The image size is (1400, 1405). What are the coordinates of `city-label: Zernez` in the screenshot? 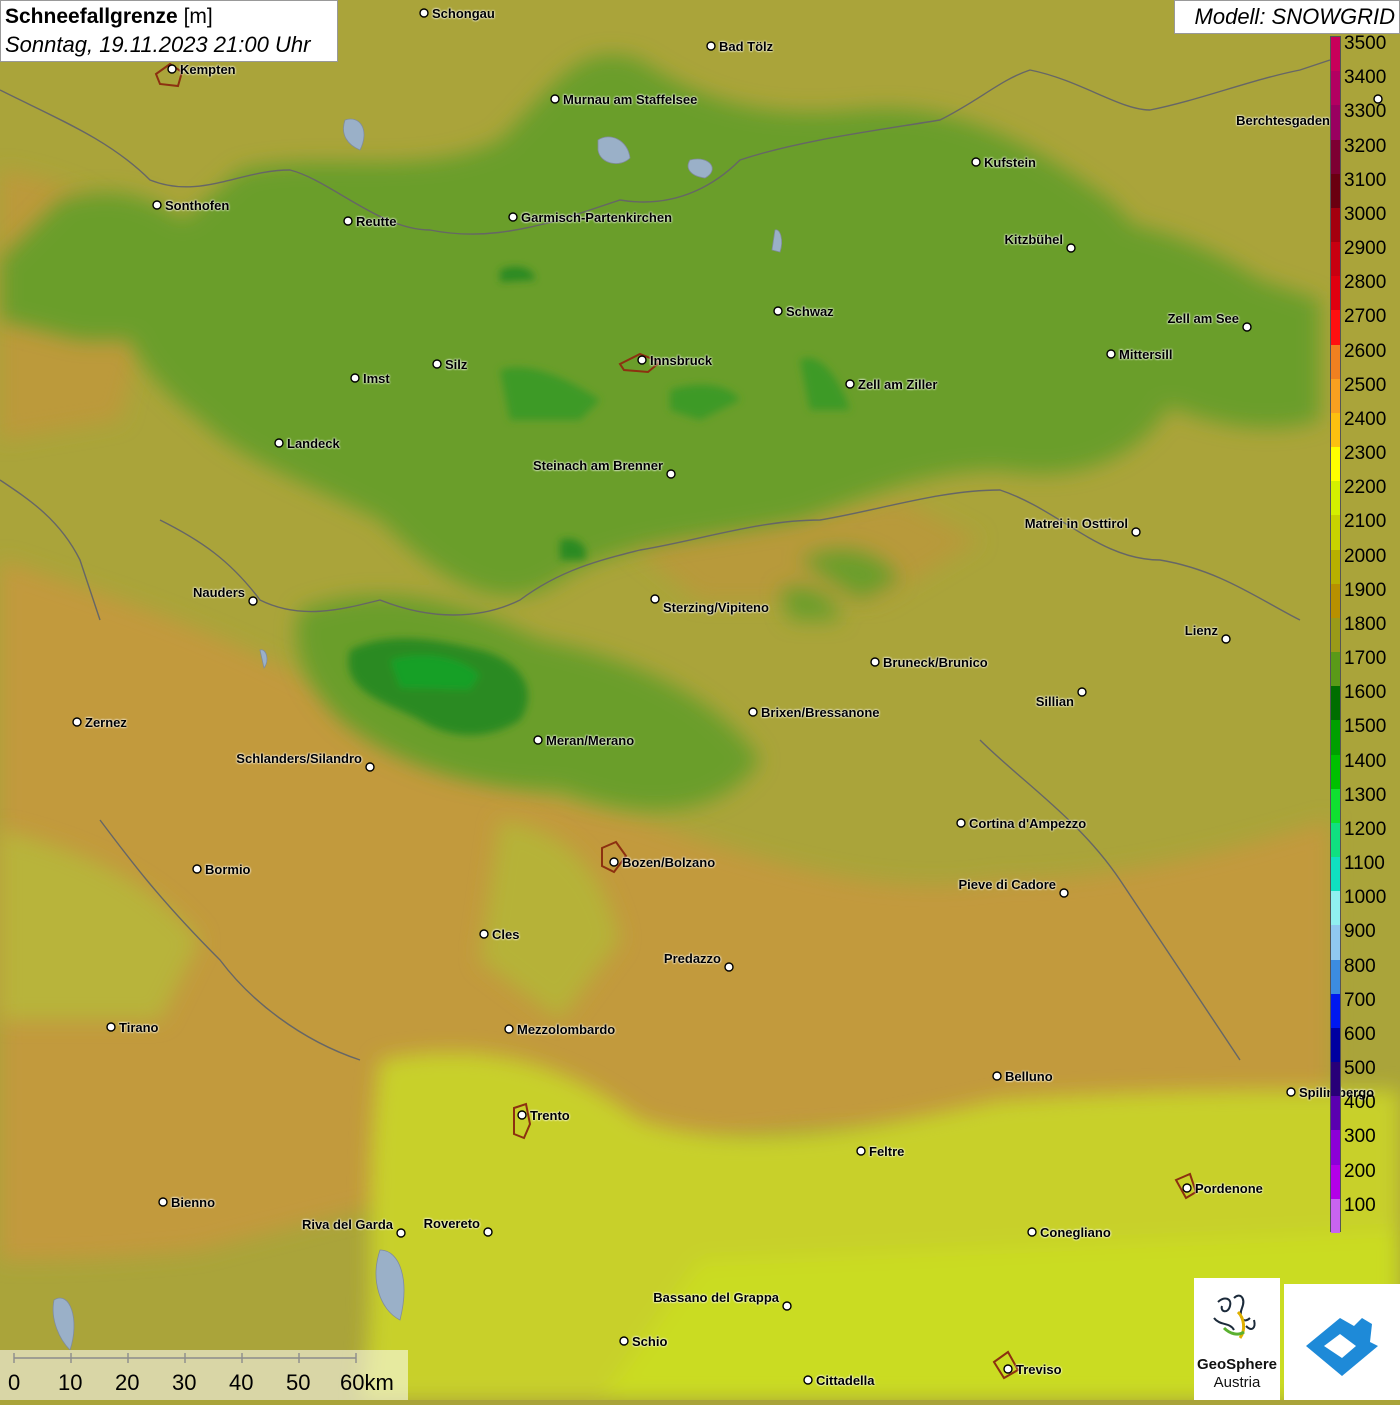 It's located at (106, 722).